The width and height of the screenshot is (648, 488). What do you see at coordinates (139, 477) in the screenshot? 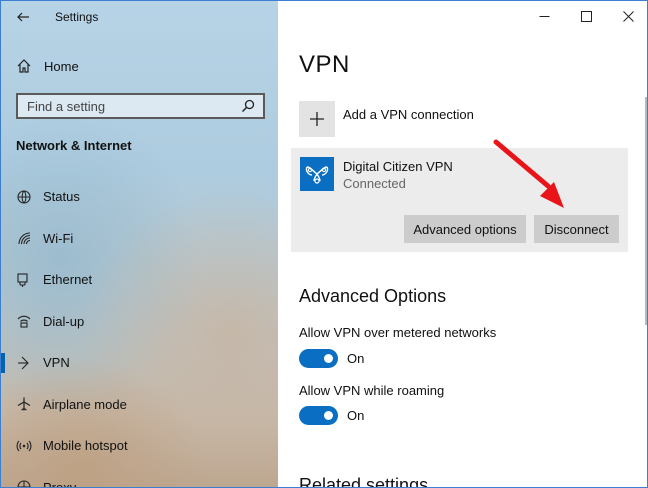
I see `sidebar-item-proxy: Proxy` at bounding box center [139, 477].